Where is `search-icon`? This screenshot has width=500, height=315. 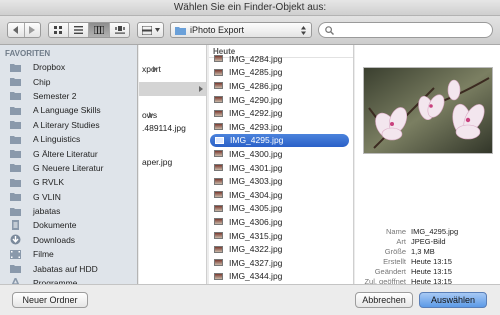
search-icon is located at coordinates (329, 30).